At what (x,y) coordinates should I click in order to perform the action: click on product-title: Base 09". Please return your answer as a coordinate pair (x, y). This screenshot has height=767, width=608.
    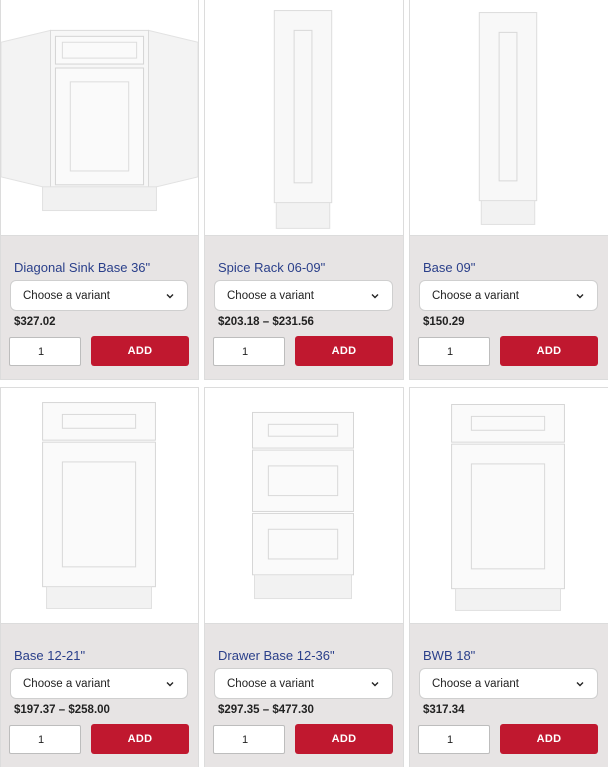
    Looking at the image, I should click on (449, 267).